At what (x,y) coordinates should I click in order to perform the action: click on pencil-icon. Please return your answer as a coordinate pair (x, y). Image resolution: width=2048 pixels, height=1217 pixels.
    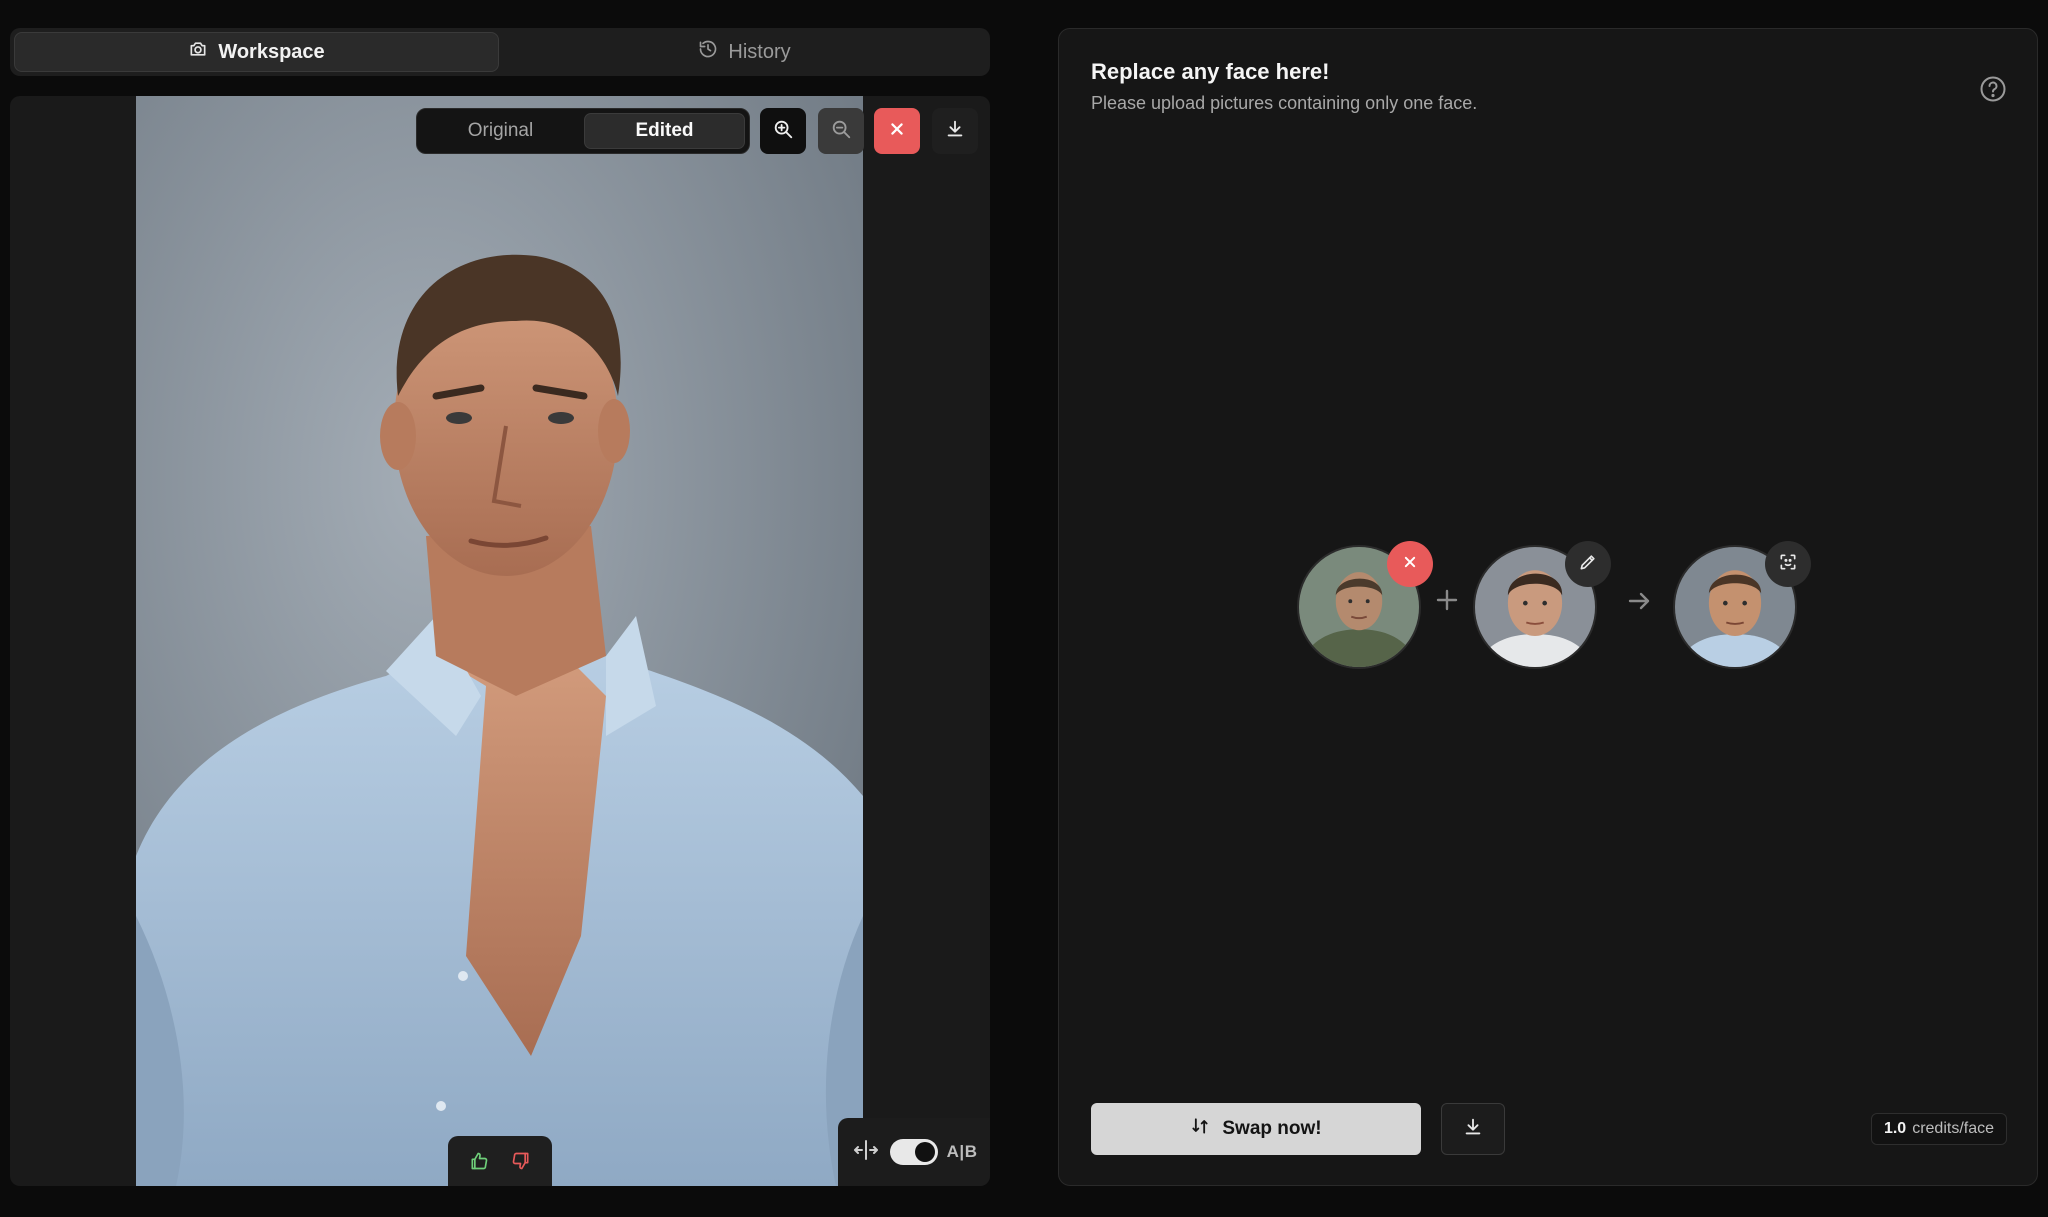
    Looking at the image, I should click on (1588, 564).